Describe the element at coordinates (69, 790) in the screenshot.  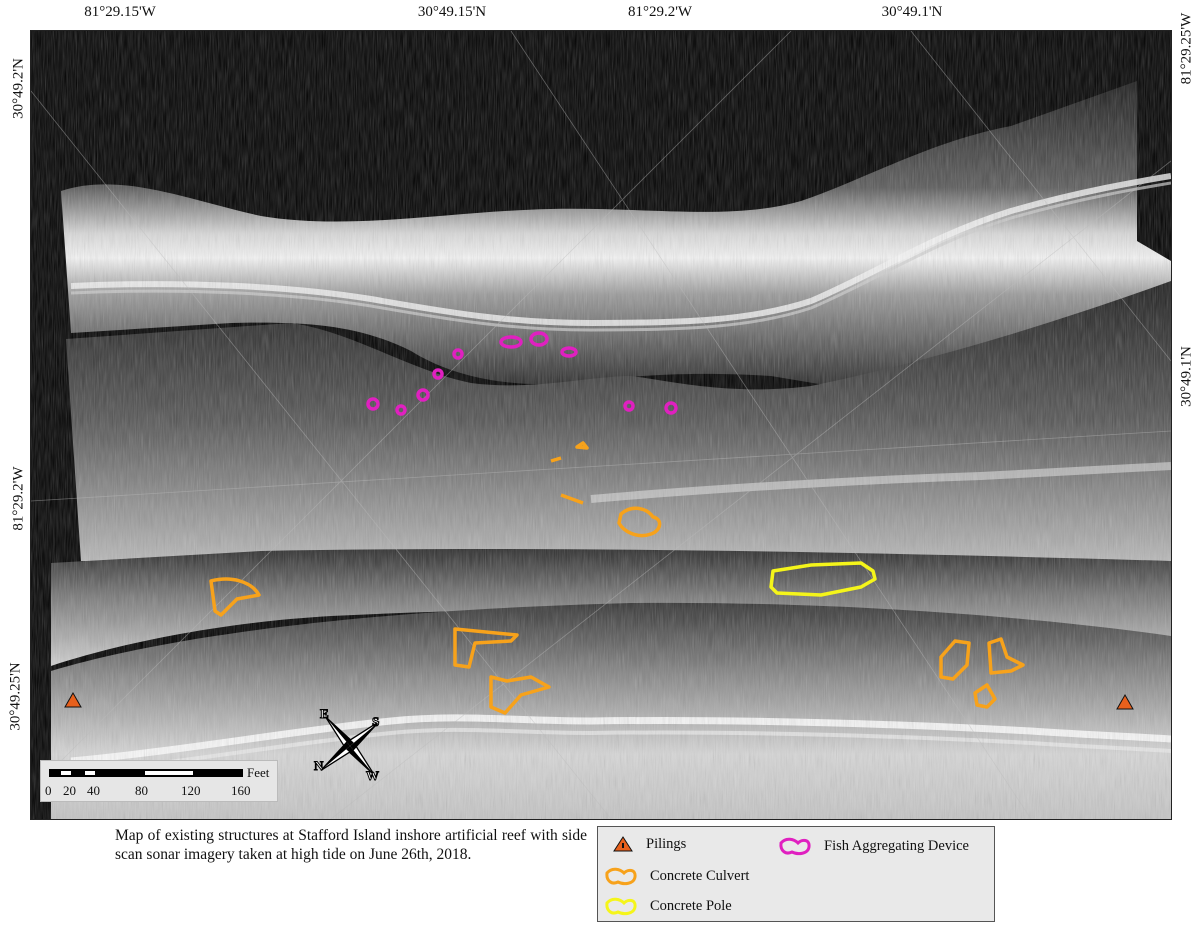
I see `scale-tick: 20` at that location.